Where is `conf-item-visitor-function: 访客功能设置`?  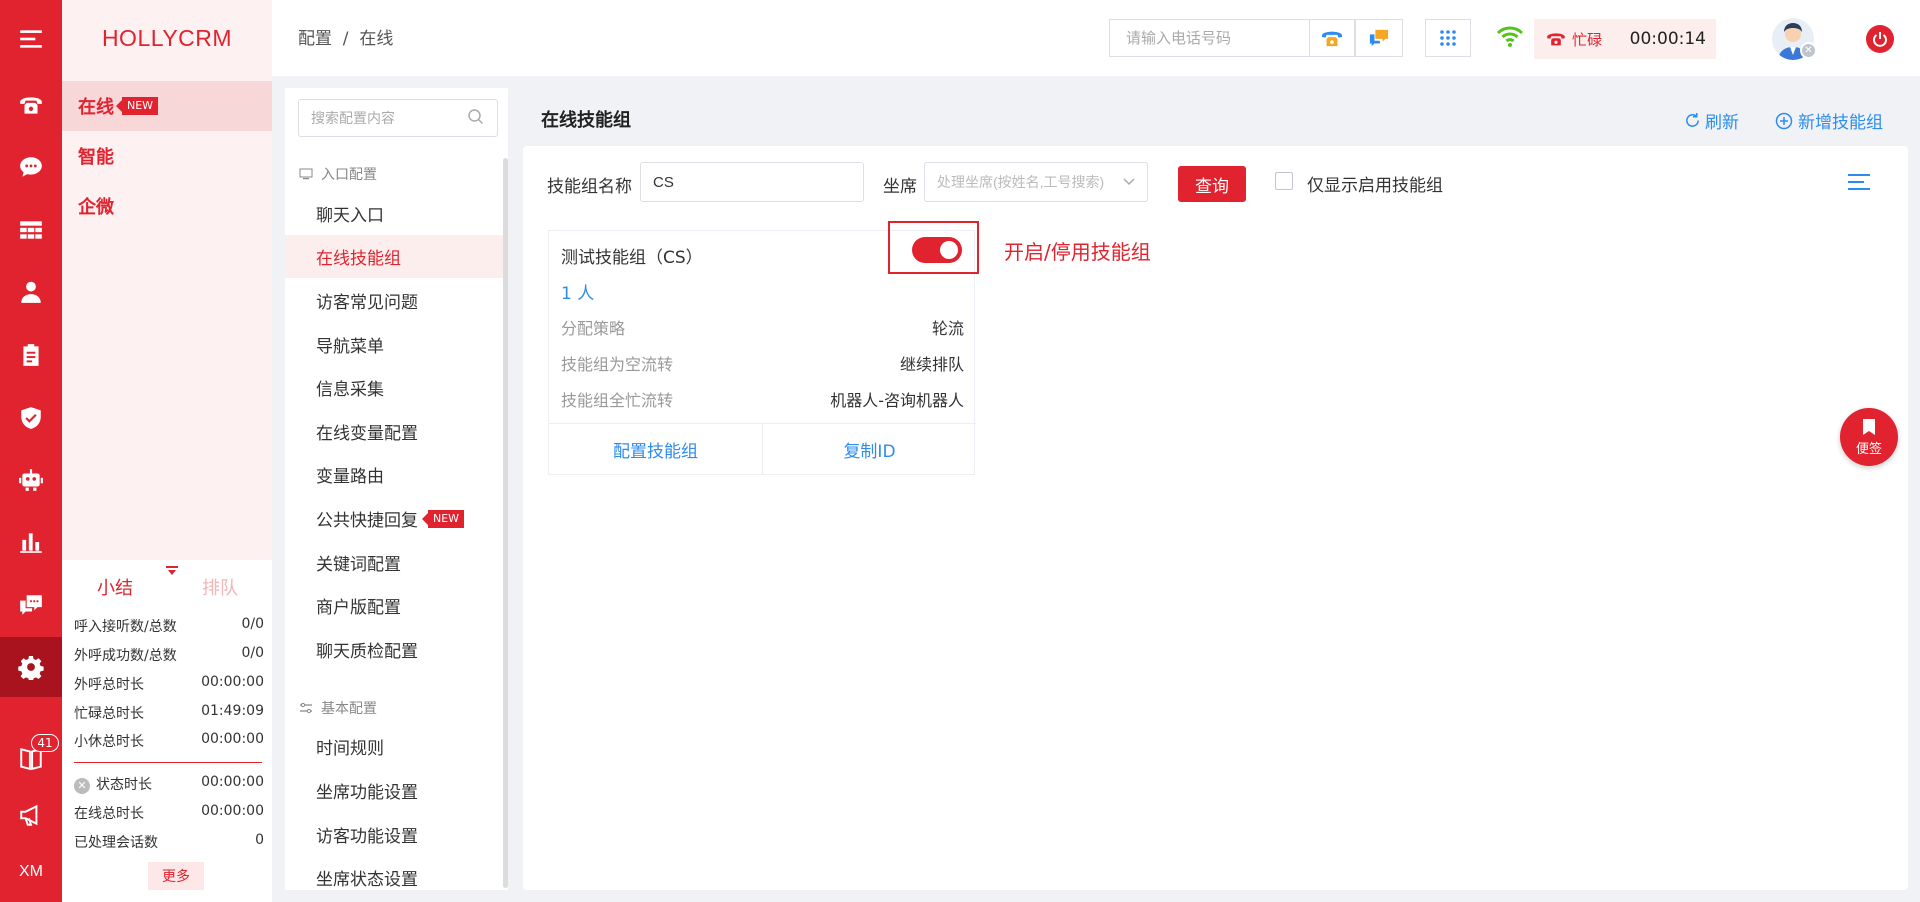 conf-item-visitor-function: 访客功能设置 is located at coordinates (395, 834).